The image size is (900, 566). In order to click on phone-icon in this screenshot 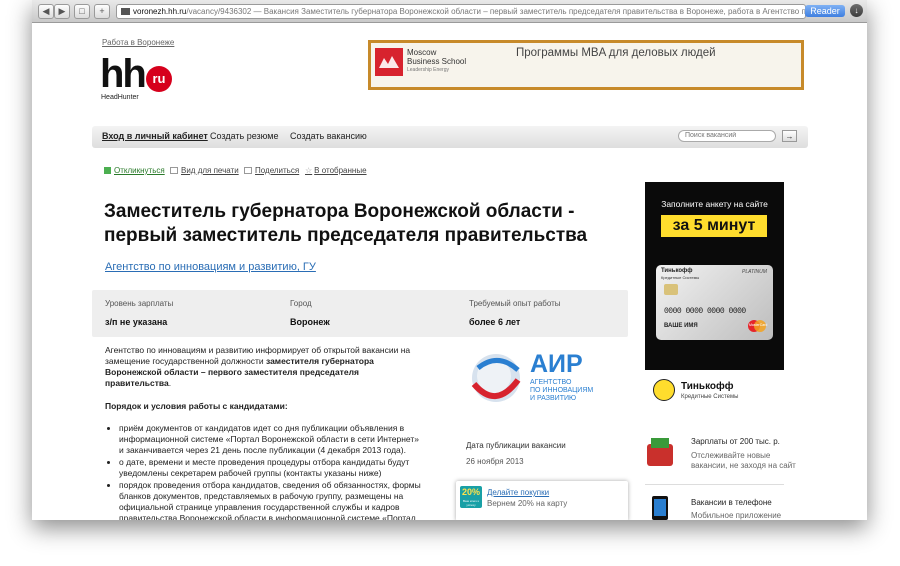, I will do `click(660, 508)`.